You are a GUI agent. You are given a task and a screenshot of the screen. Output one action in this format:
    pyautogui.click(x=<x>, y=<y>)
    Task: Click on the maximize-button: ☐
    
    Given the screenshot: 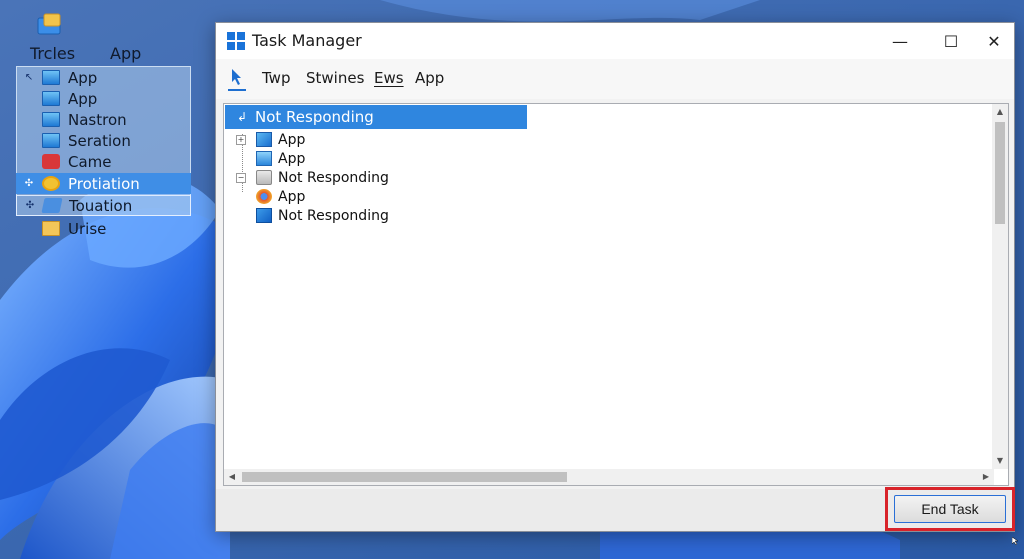 What is the action you would take?
    pyautogui.click(x=951, y=41)
    